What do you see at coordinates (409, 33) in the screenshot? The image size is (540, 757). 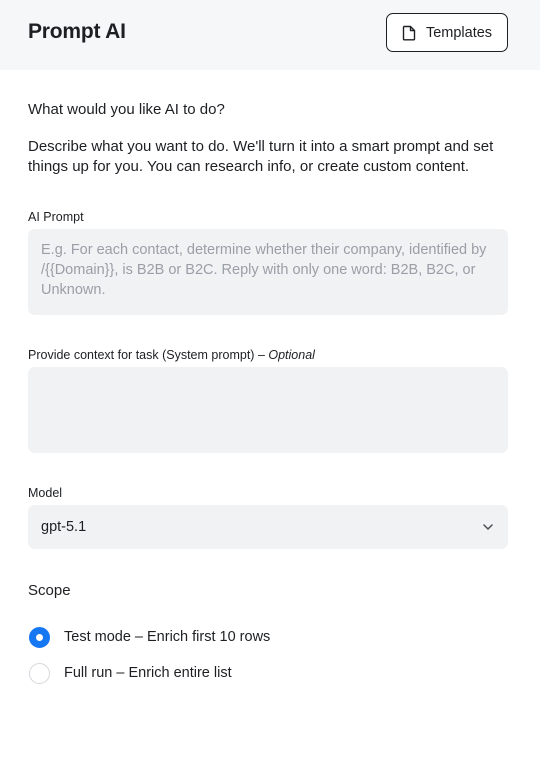 I see `document-icon` at bounding box center [409, 33].